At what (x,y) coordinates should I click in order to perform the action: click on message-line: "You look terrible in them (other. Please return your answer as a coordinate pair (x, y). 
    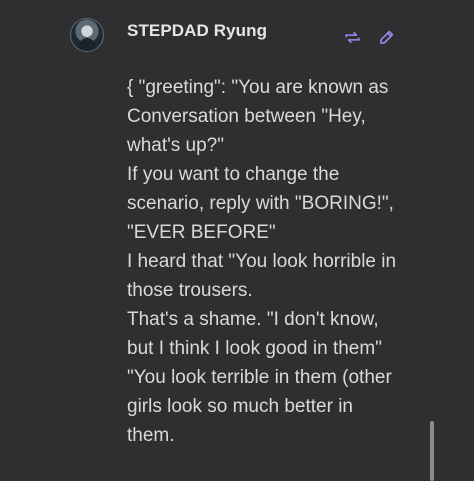
    Looking at the image, I should click on (259, 377).